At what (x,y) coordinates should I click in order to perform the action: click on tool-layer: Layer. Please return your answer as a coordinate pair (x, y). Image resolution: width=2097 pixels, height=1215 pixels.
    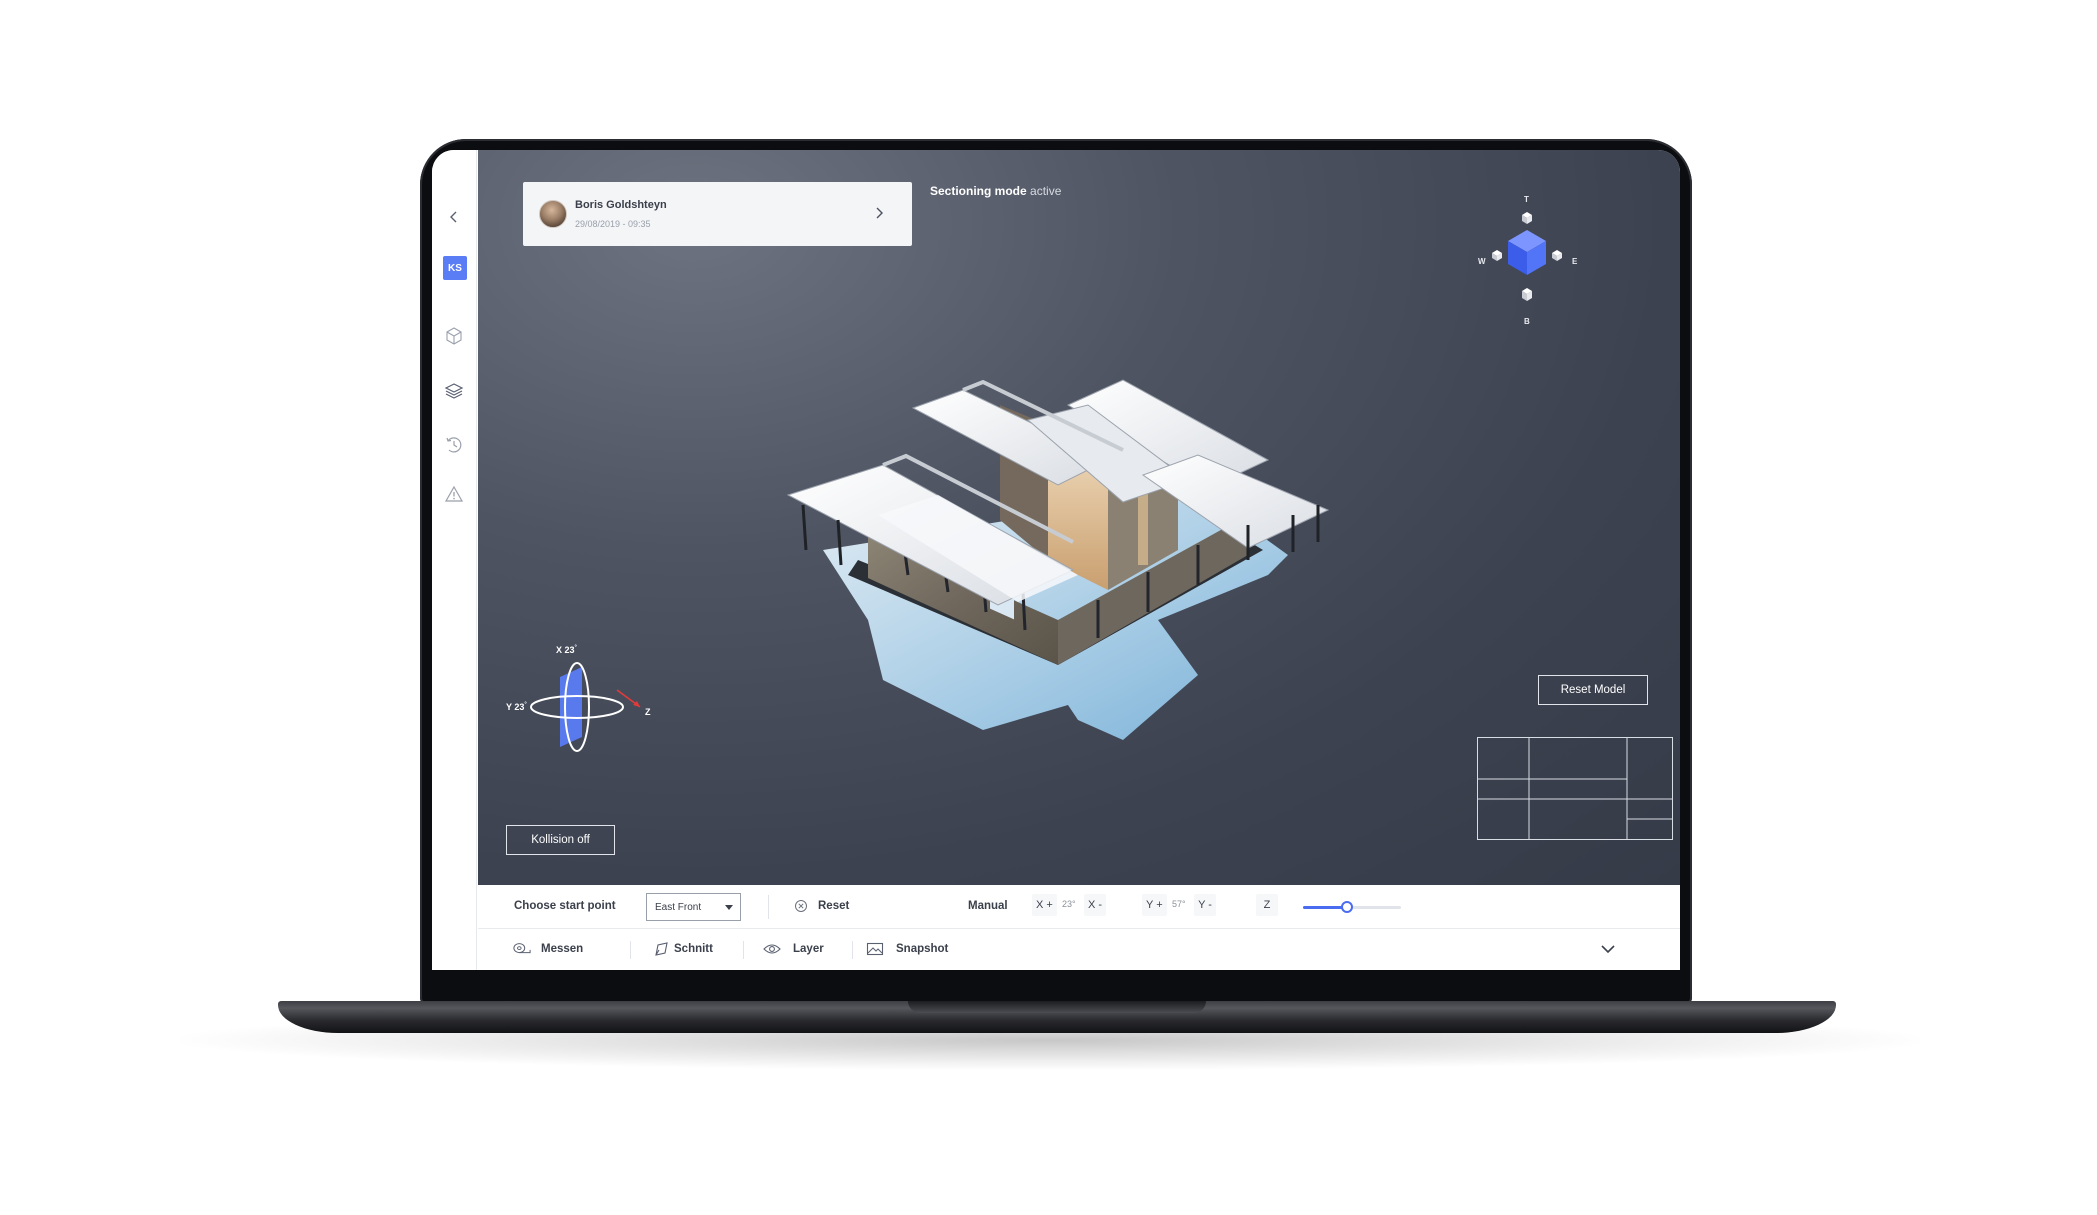
    Looking at the image, I should click on (793, 949).